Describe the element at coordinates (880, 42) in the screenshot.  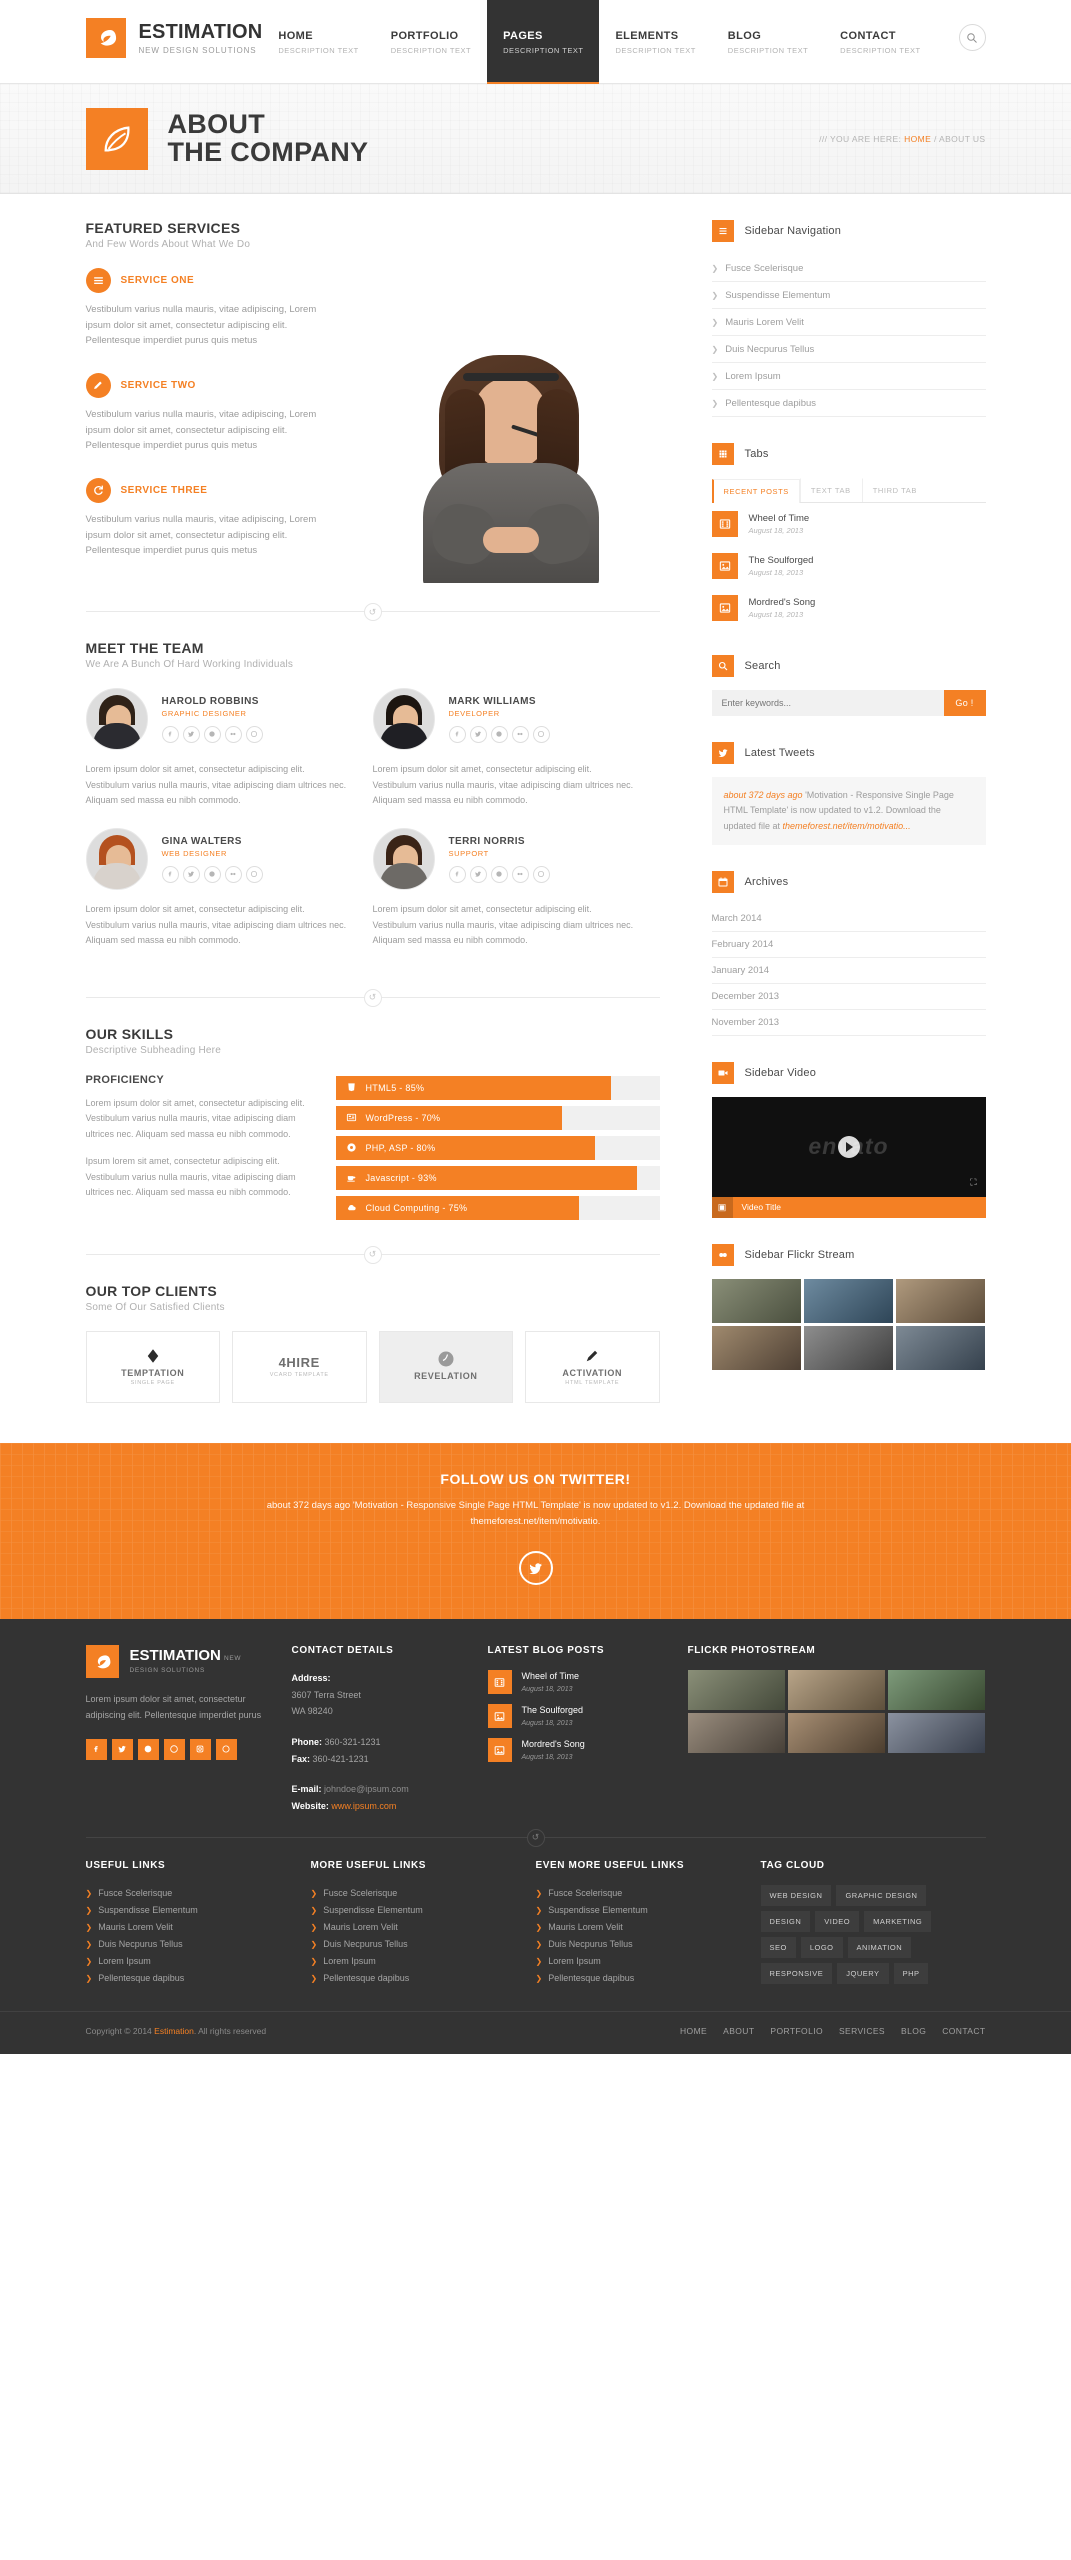
I see `nav-item-contact: CONTACT DESCRIPTION TEXT` at that location.